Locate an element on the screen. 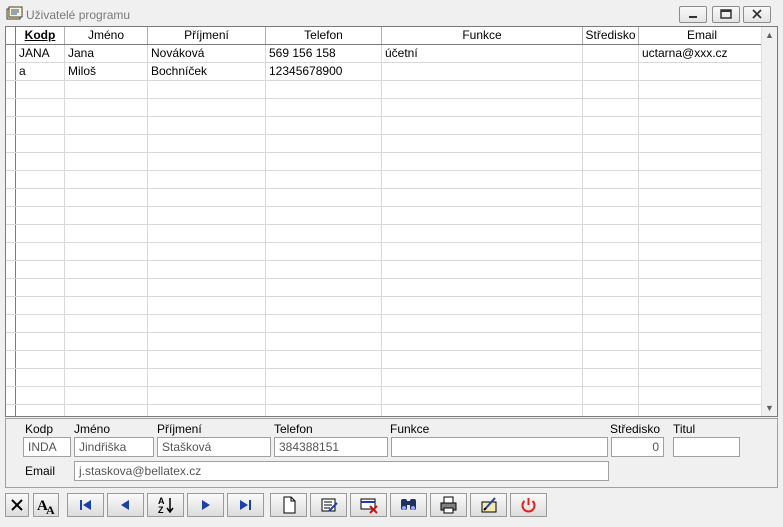 Image resolution: width=783 pixels, height=527 pixels. exit-button is located at coordinates (528, 505).